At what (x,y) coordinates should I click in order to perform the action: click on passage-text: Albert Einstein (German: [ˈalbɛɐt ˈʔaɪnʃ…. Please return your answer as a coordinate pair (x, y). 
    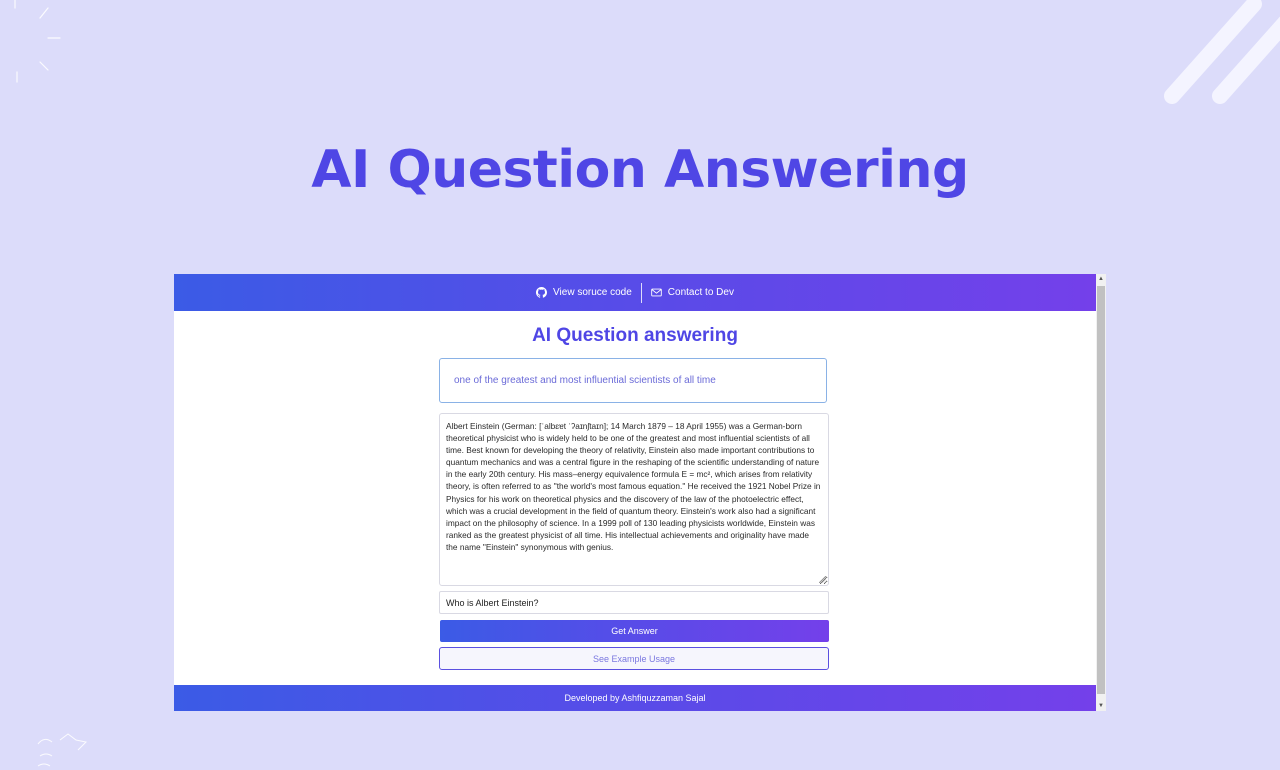
    Looking at the image, I should click on (633, 486).